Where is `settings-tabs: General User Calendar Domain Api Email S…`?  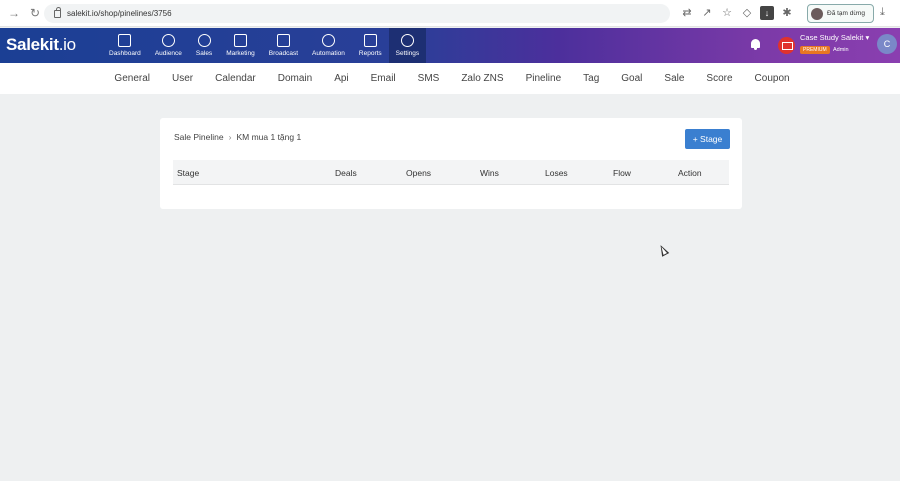
settings-tabs: General User Calendar Domain Api Email S… is located at coordinates (450, 78).